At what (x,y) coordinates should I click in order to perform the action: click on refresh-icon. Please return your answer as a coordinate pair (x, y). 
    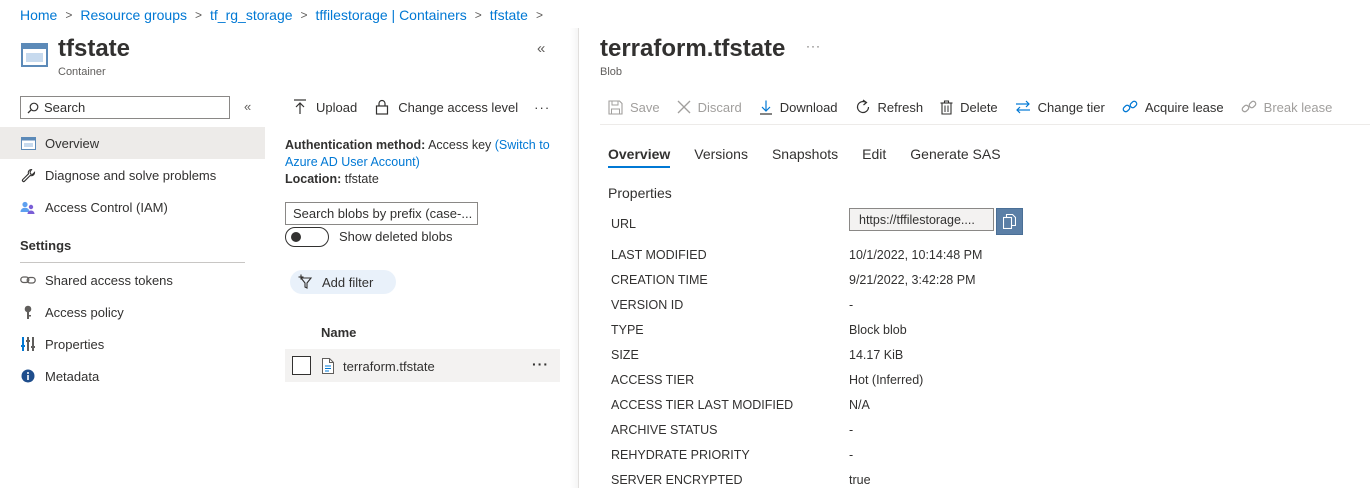
    Looking at the image, I should click on (866, 107).